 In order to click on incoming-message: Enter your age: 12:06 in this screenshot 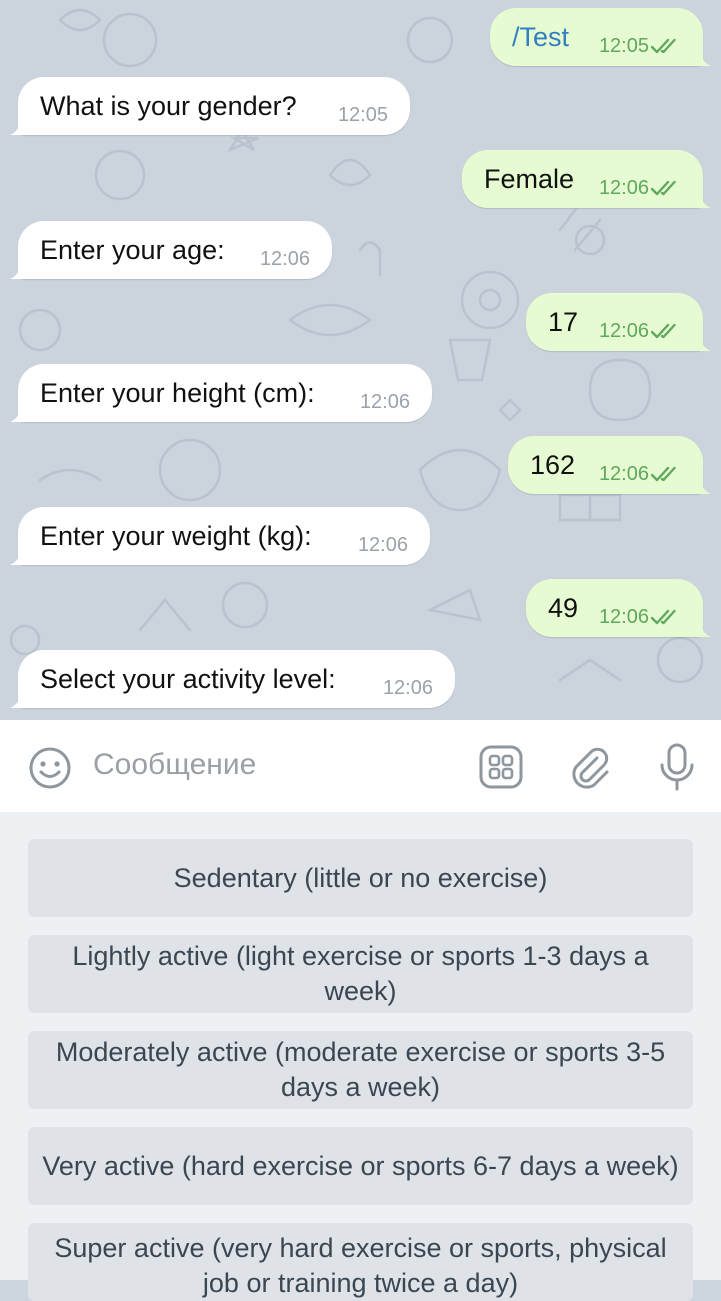, I will do `click(175, 250)`.